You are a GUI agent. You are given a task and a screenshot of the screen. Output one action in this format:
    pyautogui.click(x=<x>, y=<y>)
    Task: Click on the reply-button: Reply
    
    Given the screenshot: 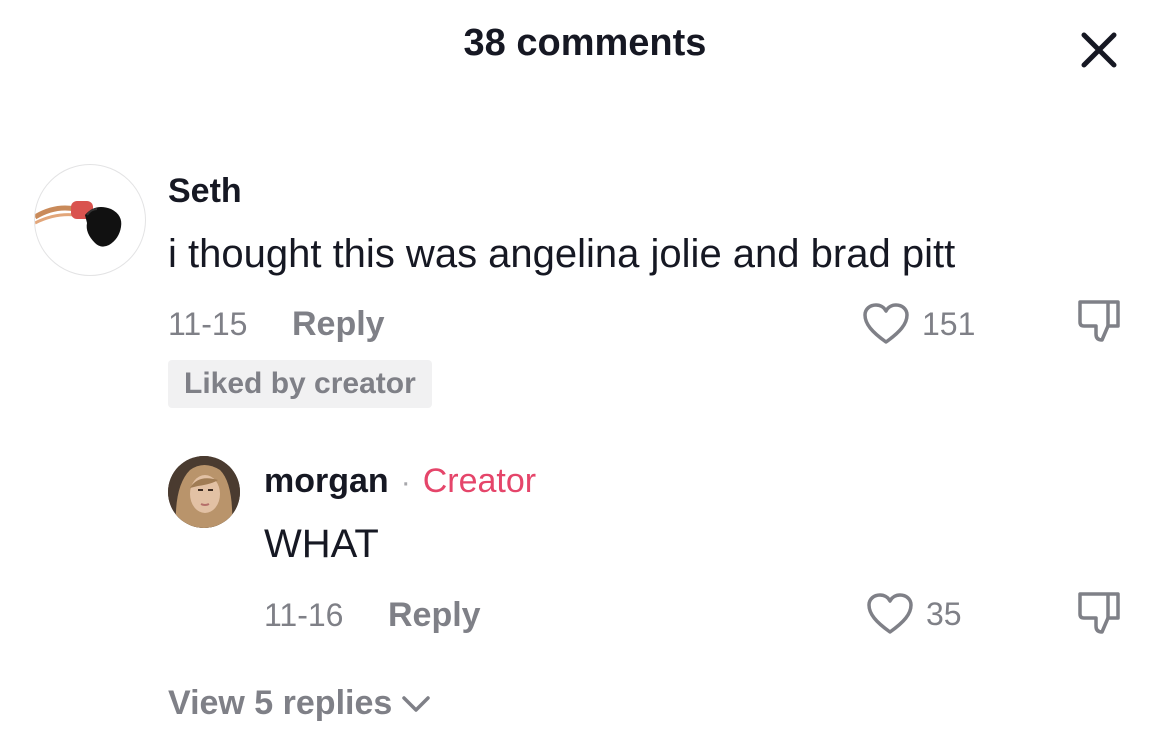 What is the action you would take?
    pyautogui.click(x=338, y=324)
    